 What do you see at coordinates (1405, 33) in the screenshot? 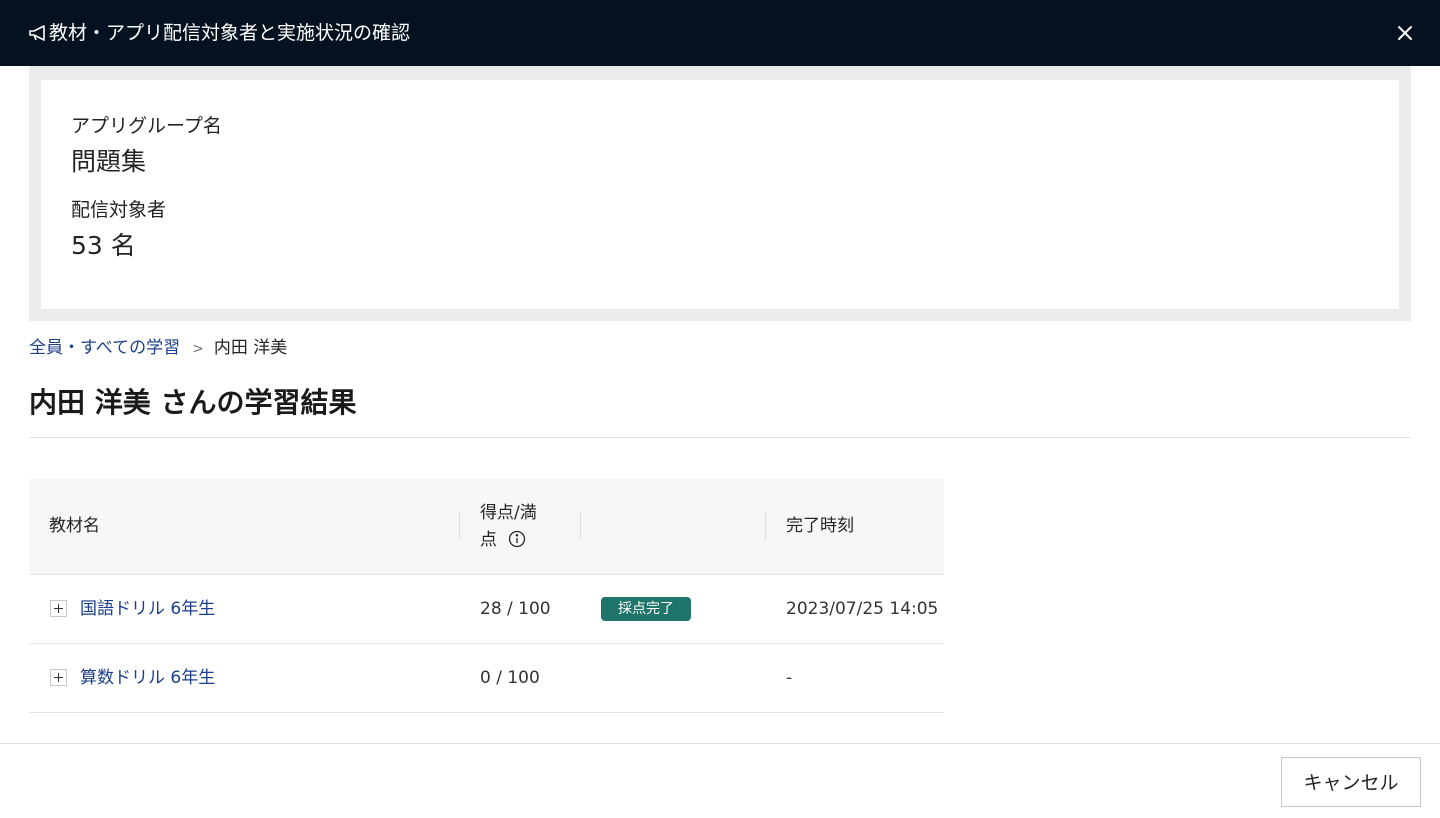
I see `close-icon` at bounding box center [1405, 33].